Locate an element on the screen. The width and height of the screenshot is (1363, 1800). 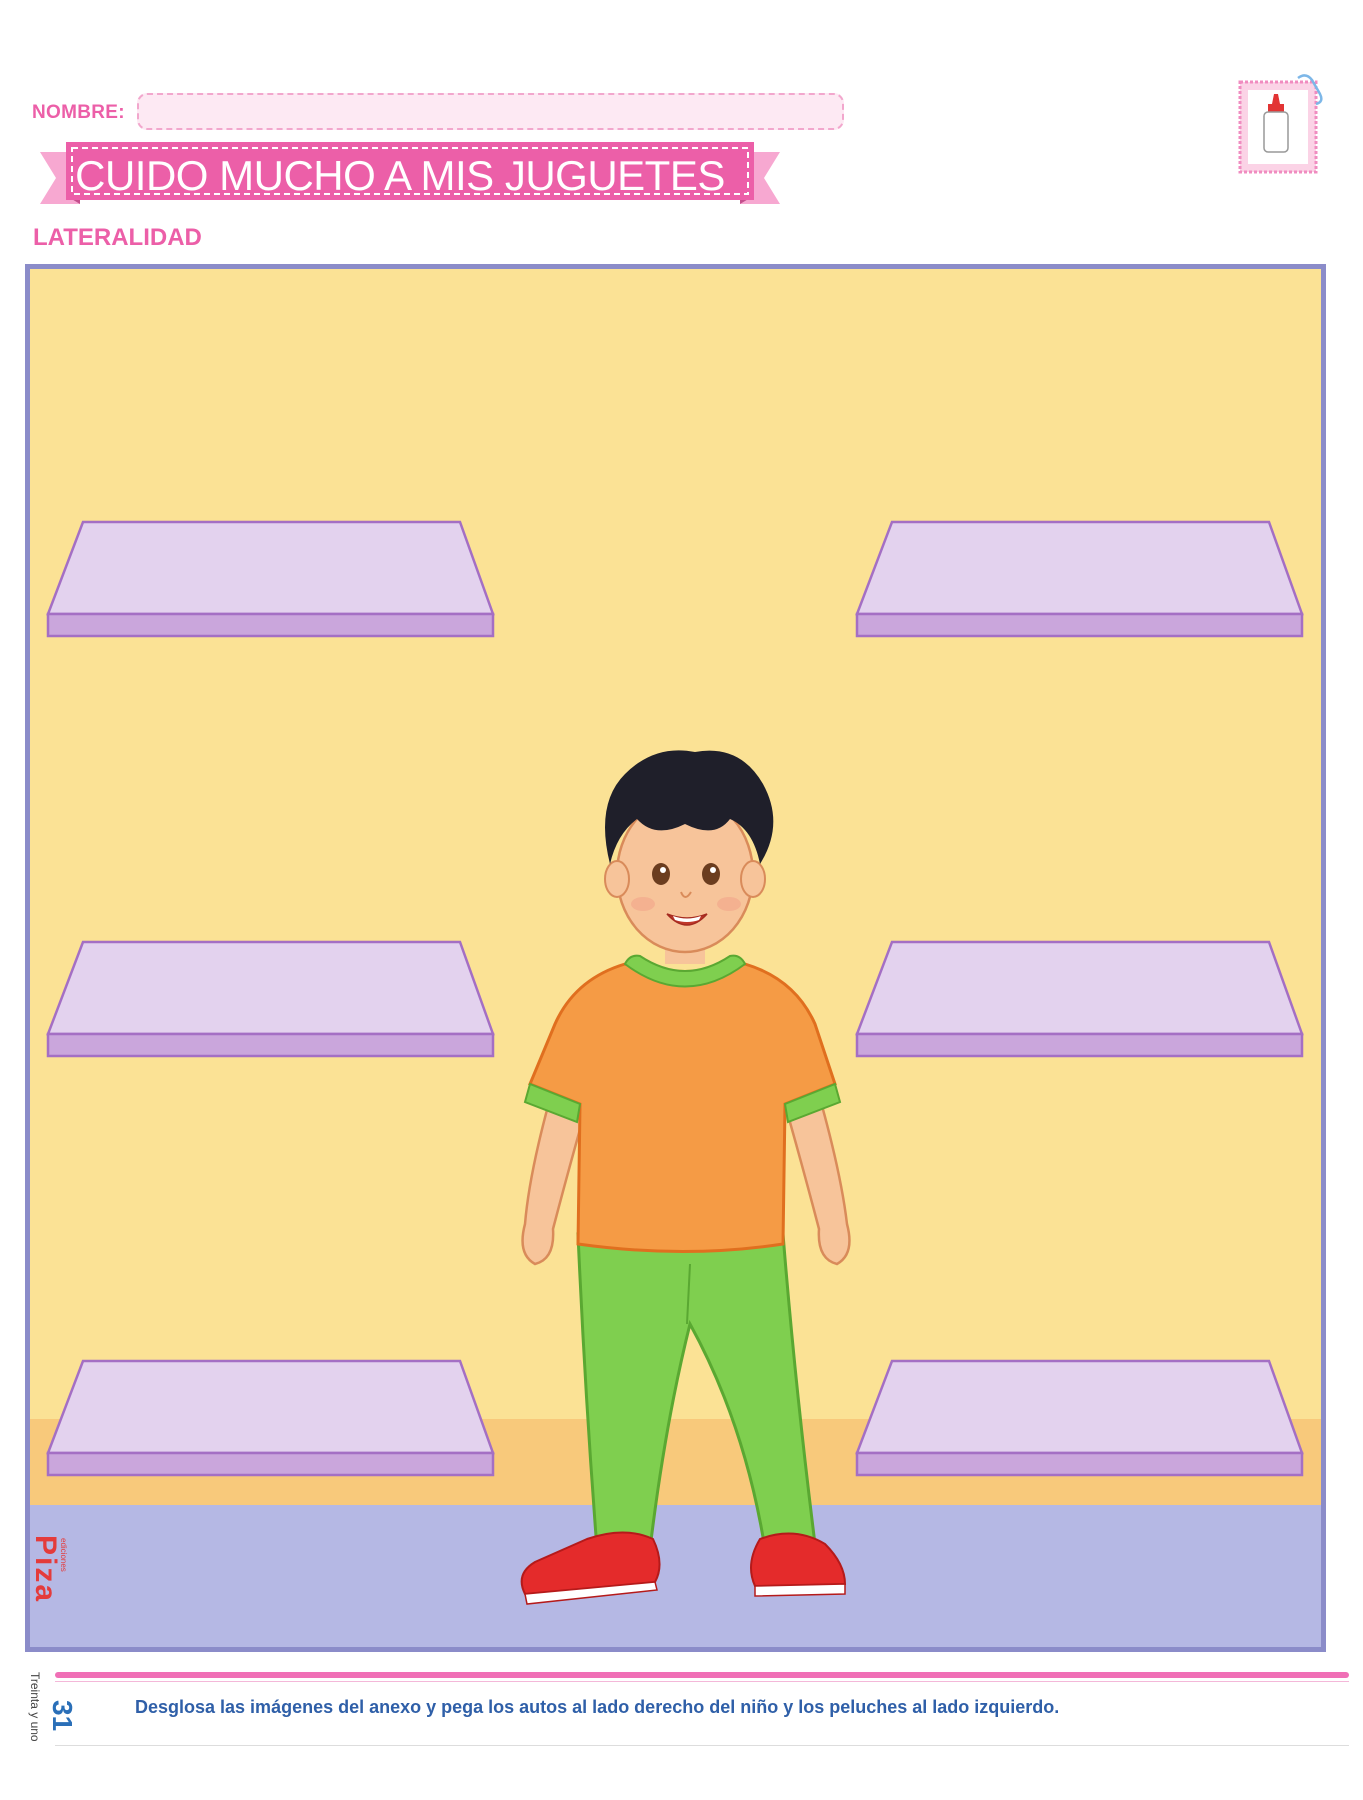
floor is located at coordinates (675, 1578).